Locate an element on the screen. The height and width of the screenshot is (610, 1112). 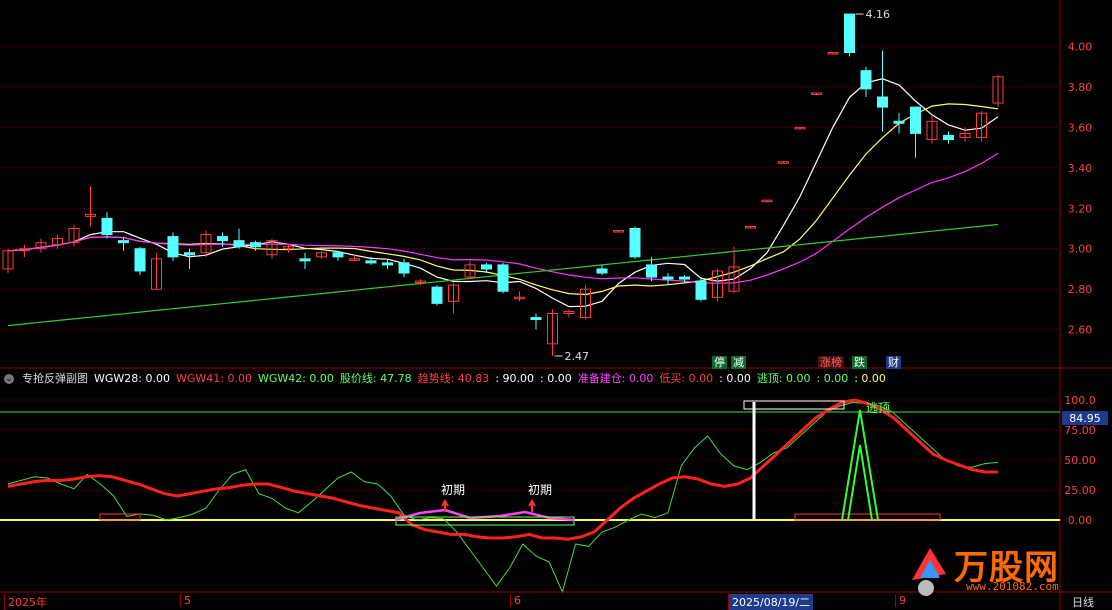
indicator-tick-label: 50.00 is located at coordinates (1080, 460).